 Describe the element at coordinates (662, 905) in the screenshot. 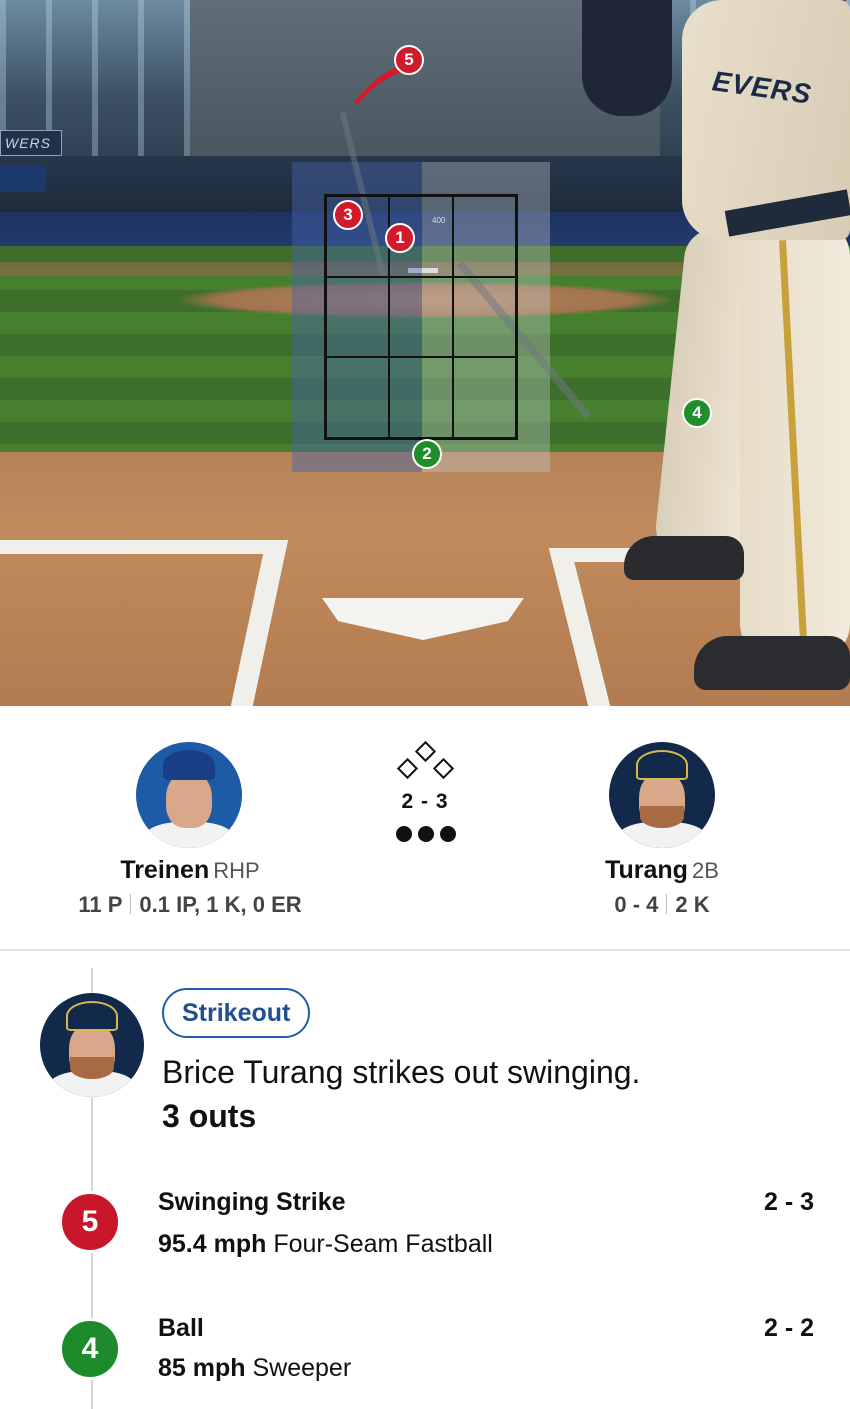

I see `batter-stats: 0 - 4 2 K` at that location.